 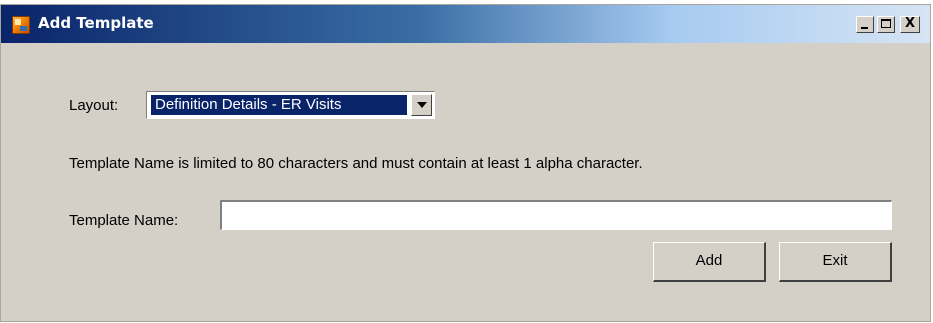 What do you see at coordinates (421, 105) in the screenshot?
I see `chevron-down-icon` at bounding box center [421, 105].